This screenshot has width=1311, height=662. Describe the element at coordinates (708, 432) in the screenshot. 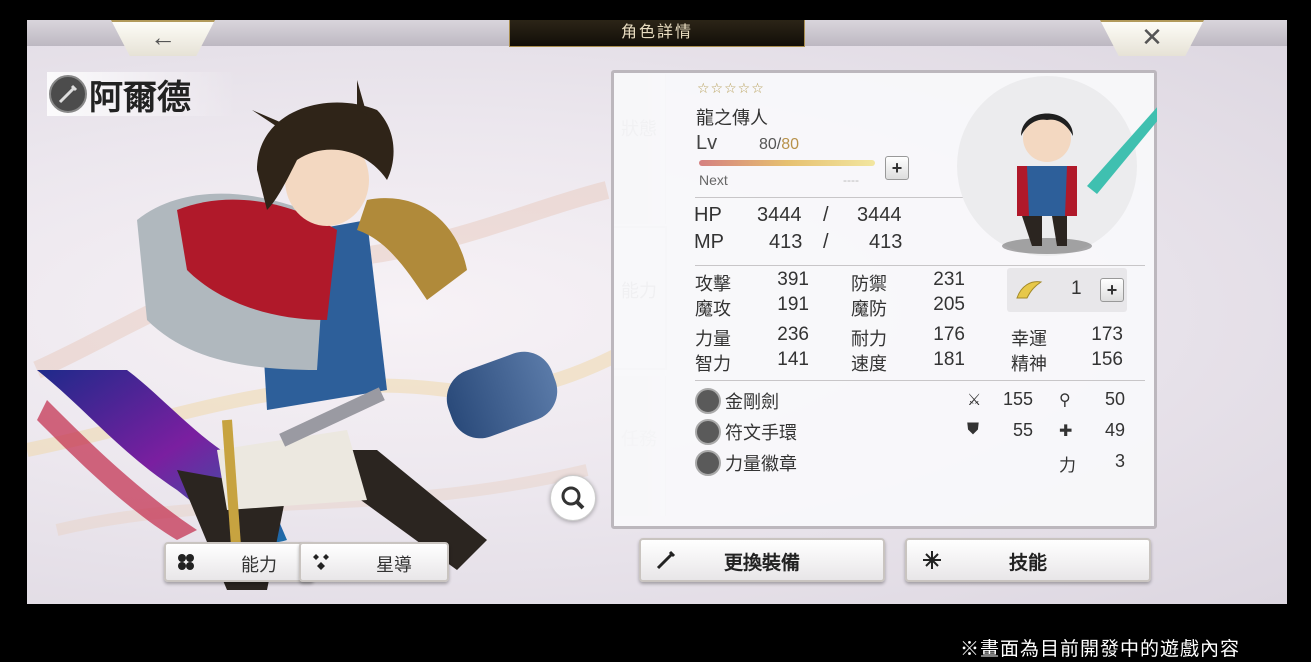

I see `equip-bracelet-icon` at that location.